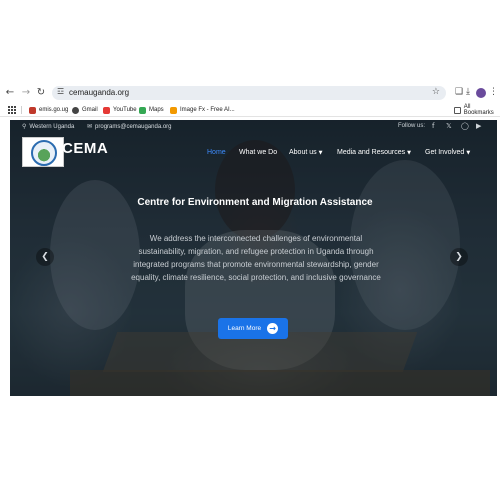  I want to click on nav-label: Home, so click(216, 152).